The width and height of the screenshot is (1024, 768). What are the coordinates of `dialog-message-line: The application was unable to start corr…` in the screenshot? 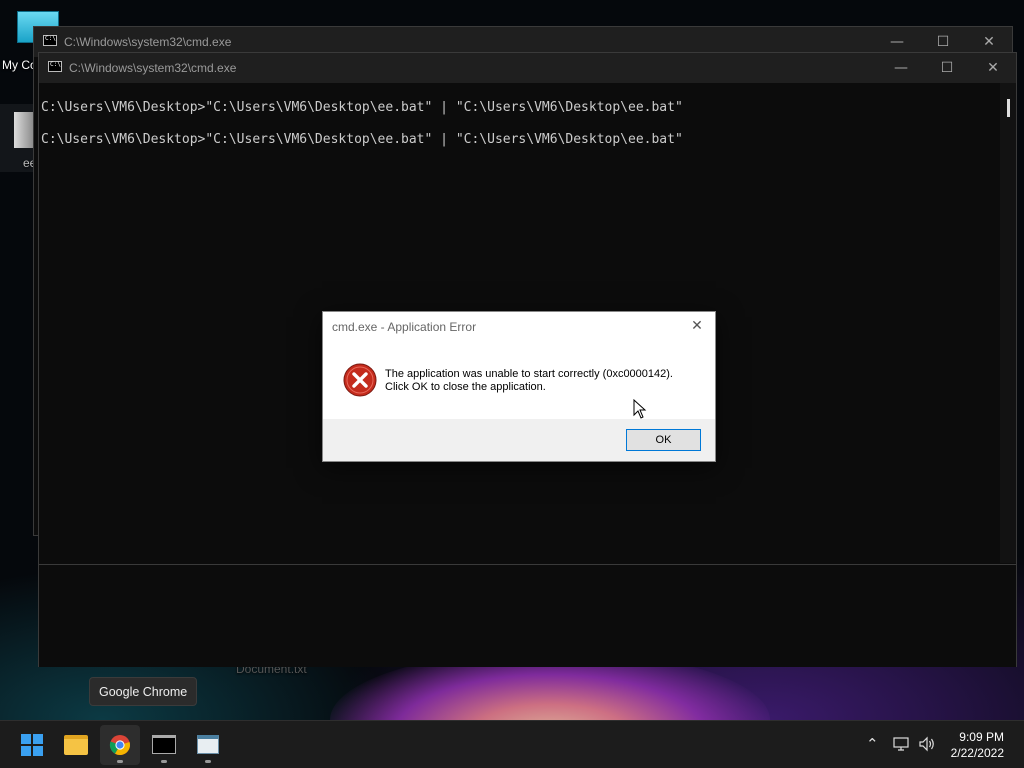 It's located at (529, 374).